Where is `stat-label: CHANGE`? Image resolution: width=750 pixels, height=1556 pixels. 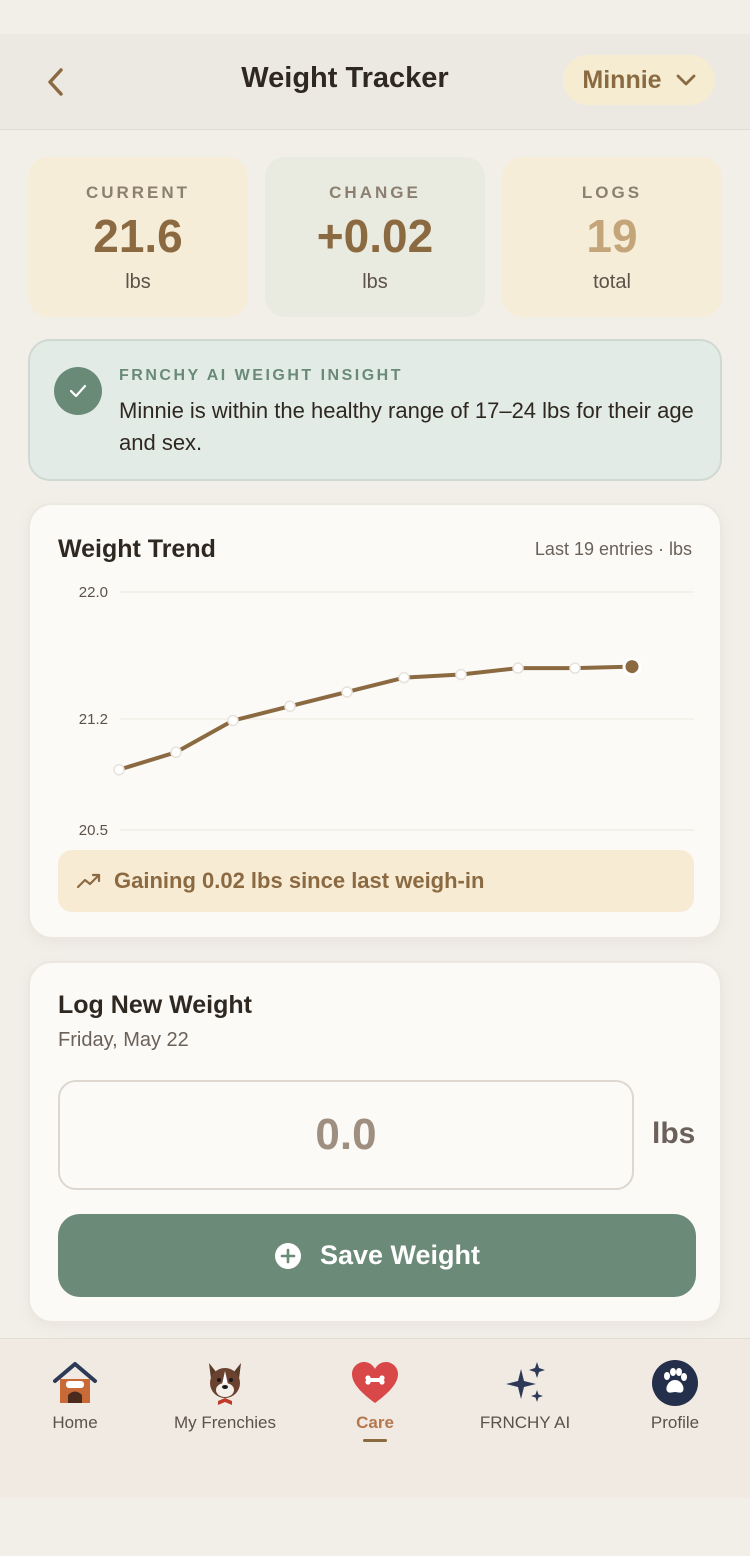
stat-label: CHANGE is located at coordinates (375, 192).